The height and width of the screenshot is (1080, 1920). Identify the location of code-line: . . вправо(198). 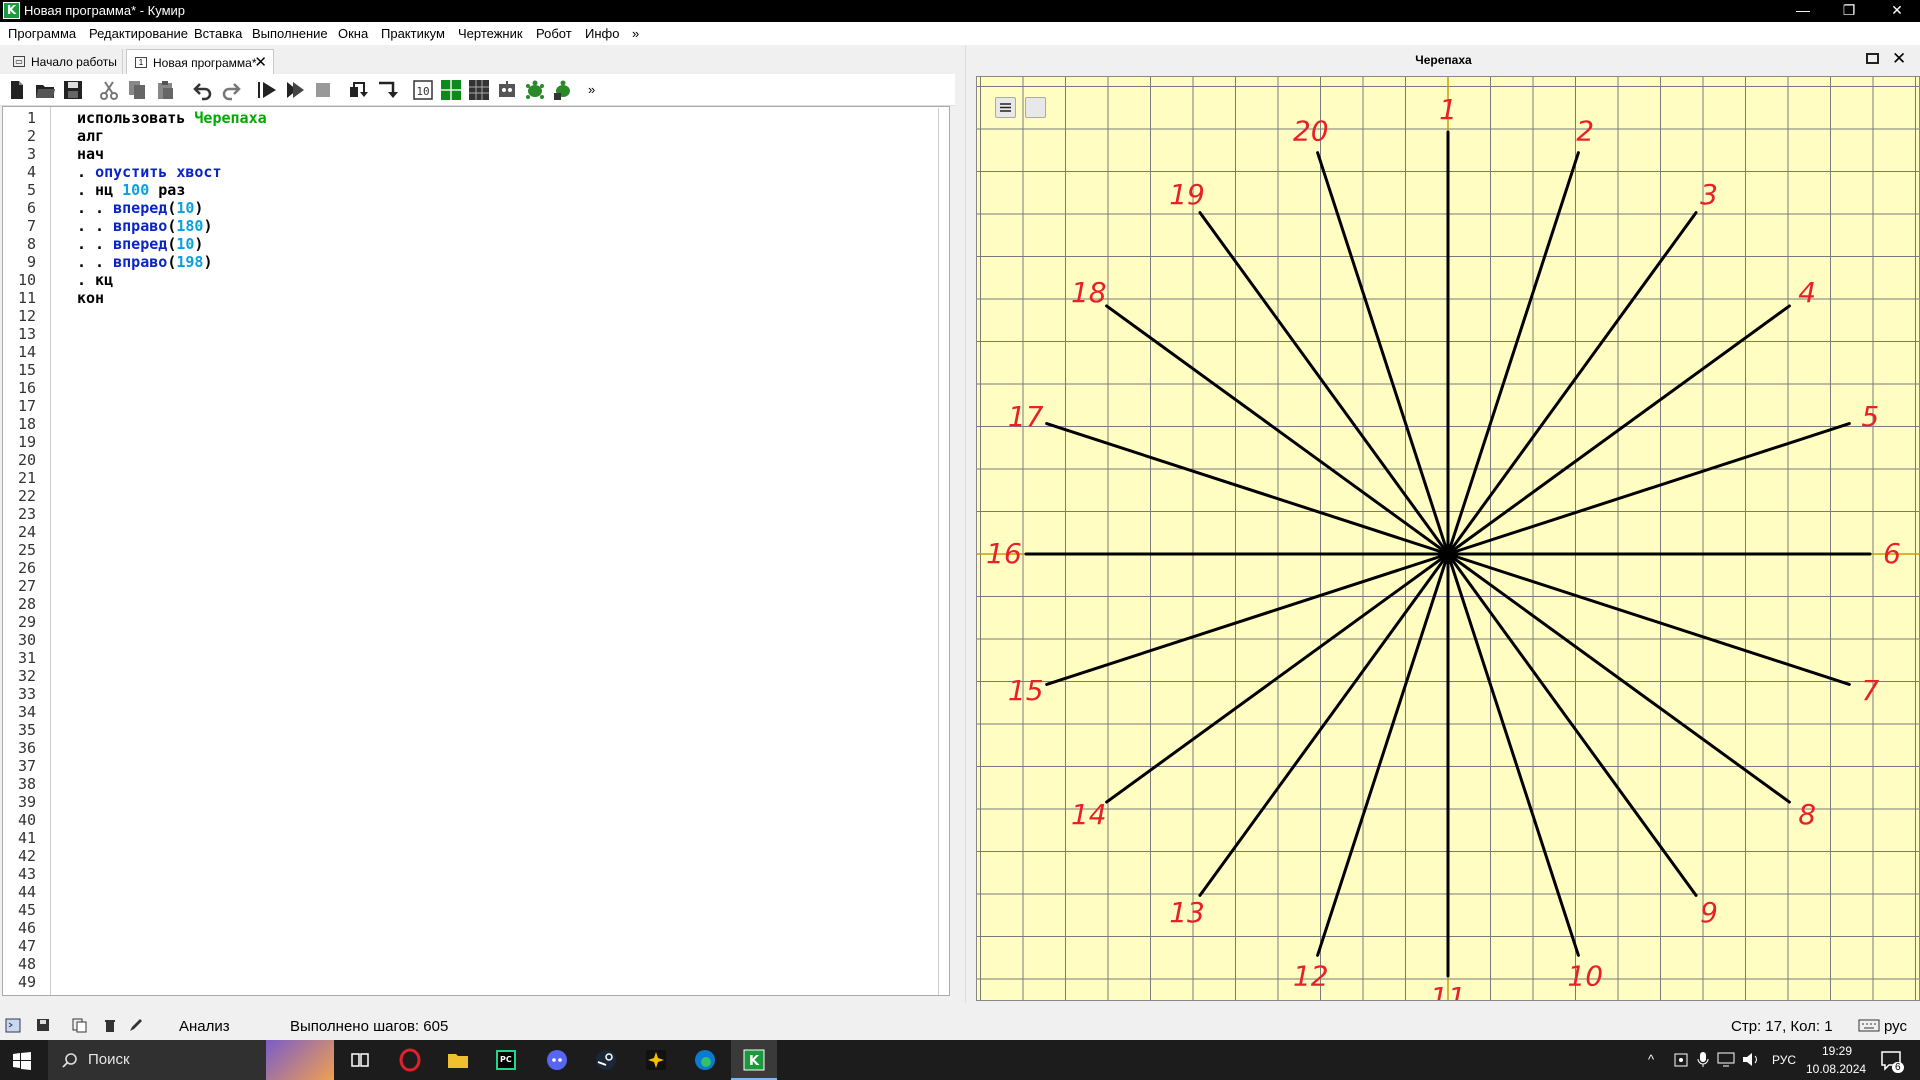
(144, 262).